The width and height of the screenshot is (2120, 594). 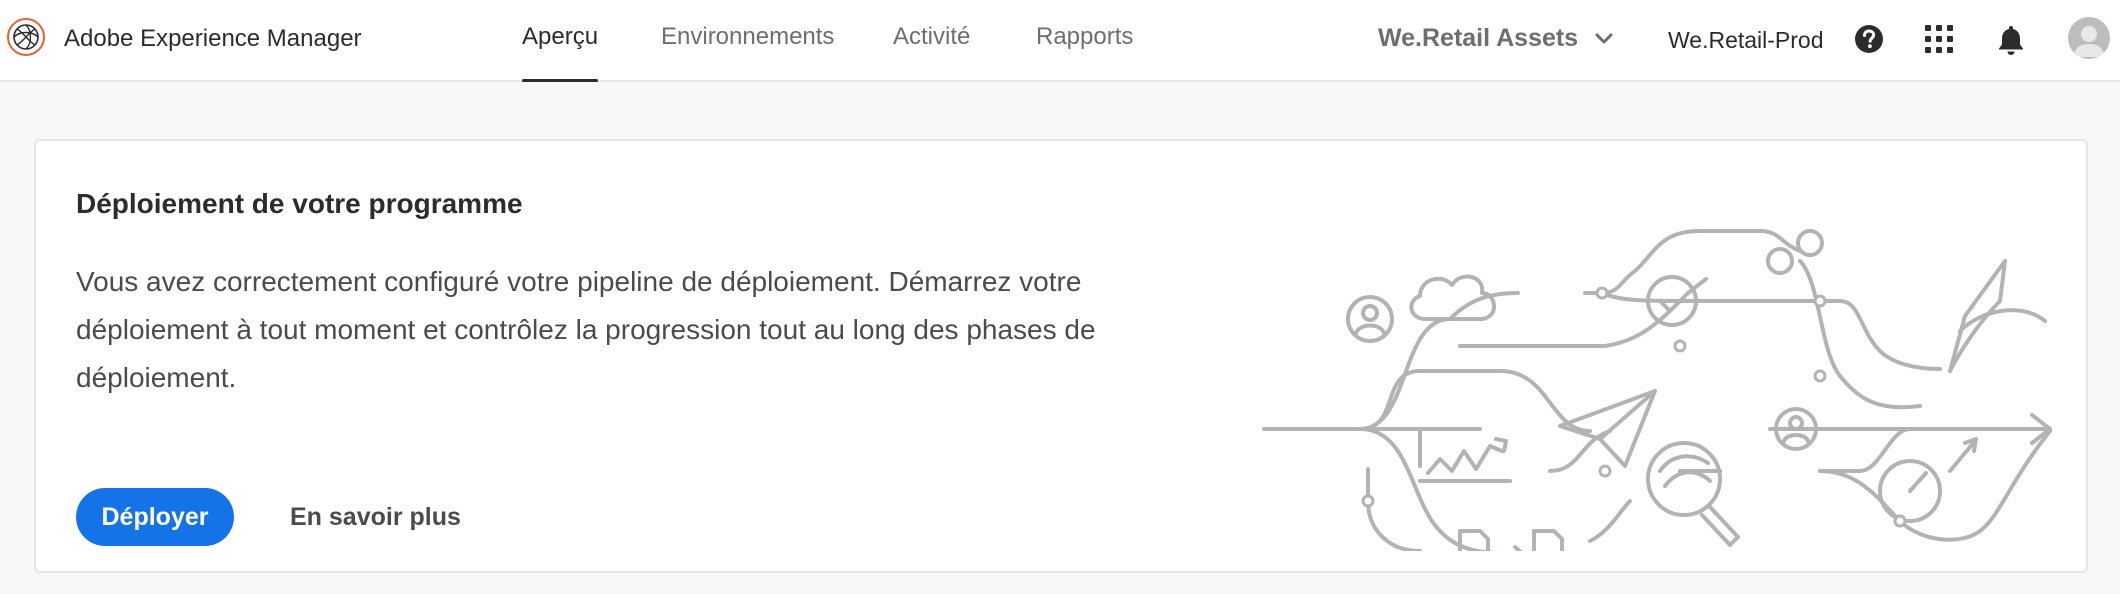 I want to click on program-selector-value: We.Retail Assets, so click(x=1478, y=38).